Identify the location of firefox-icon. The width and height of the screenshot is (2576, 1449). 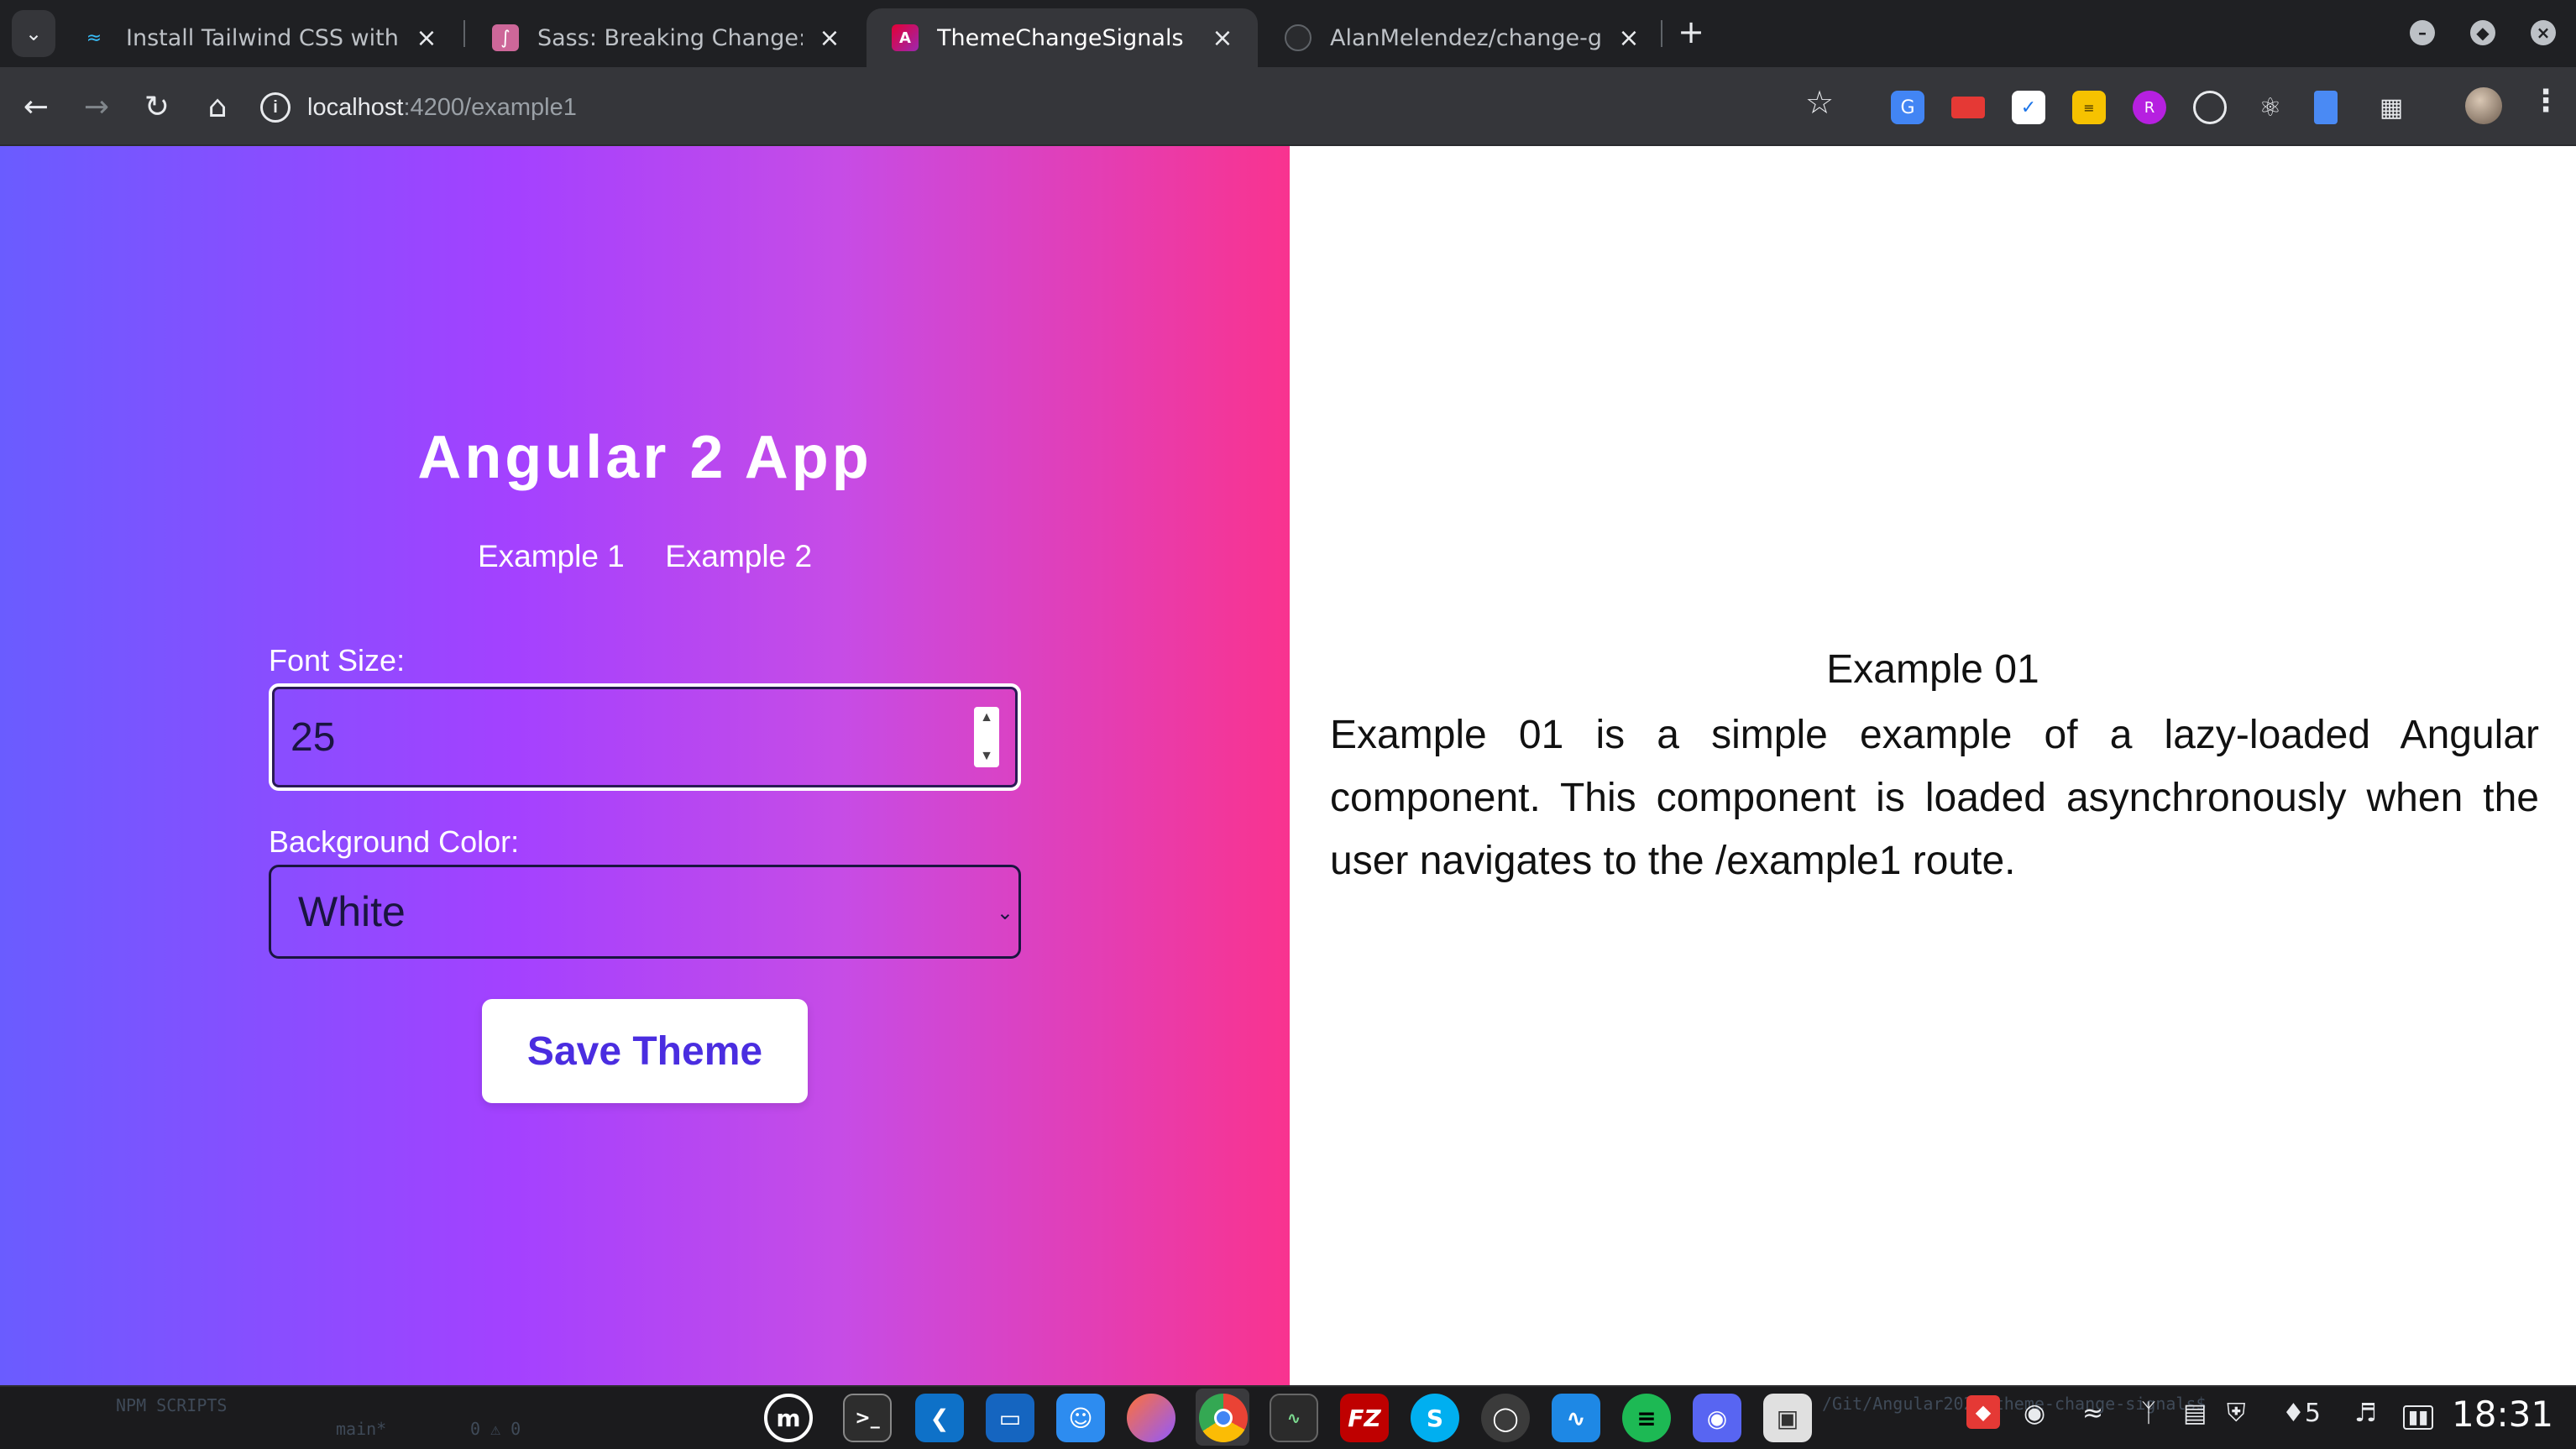
(1151, 1418).